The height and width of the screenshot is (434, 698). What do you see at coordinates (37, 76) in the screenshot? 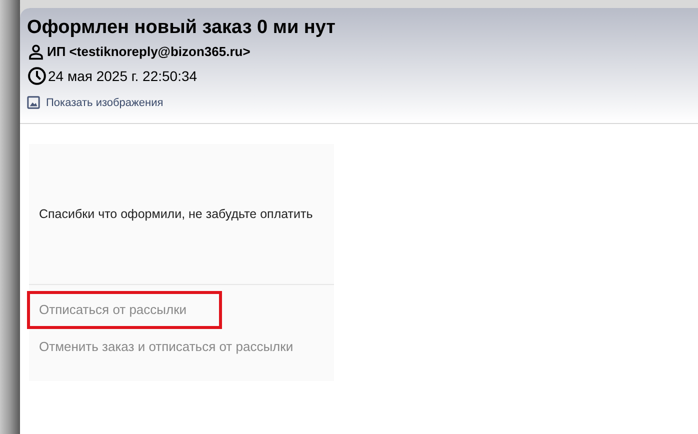
I see `clock-icon` at bounding box center [37, 76].